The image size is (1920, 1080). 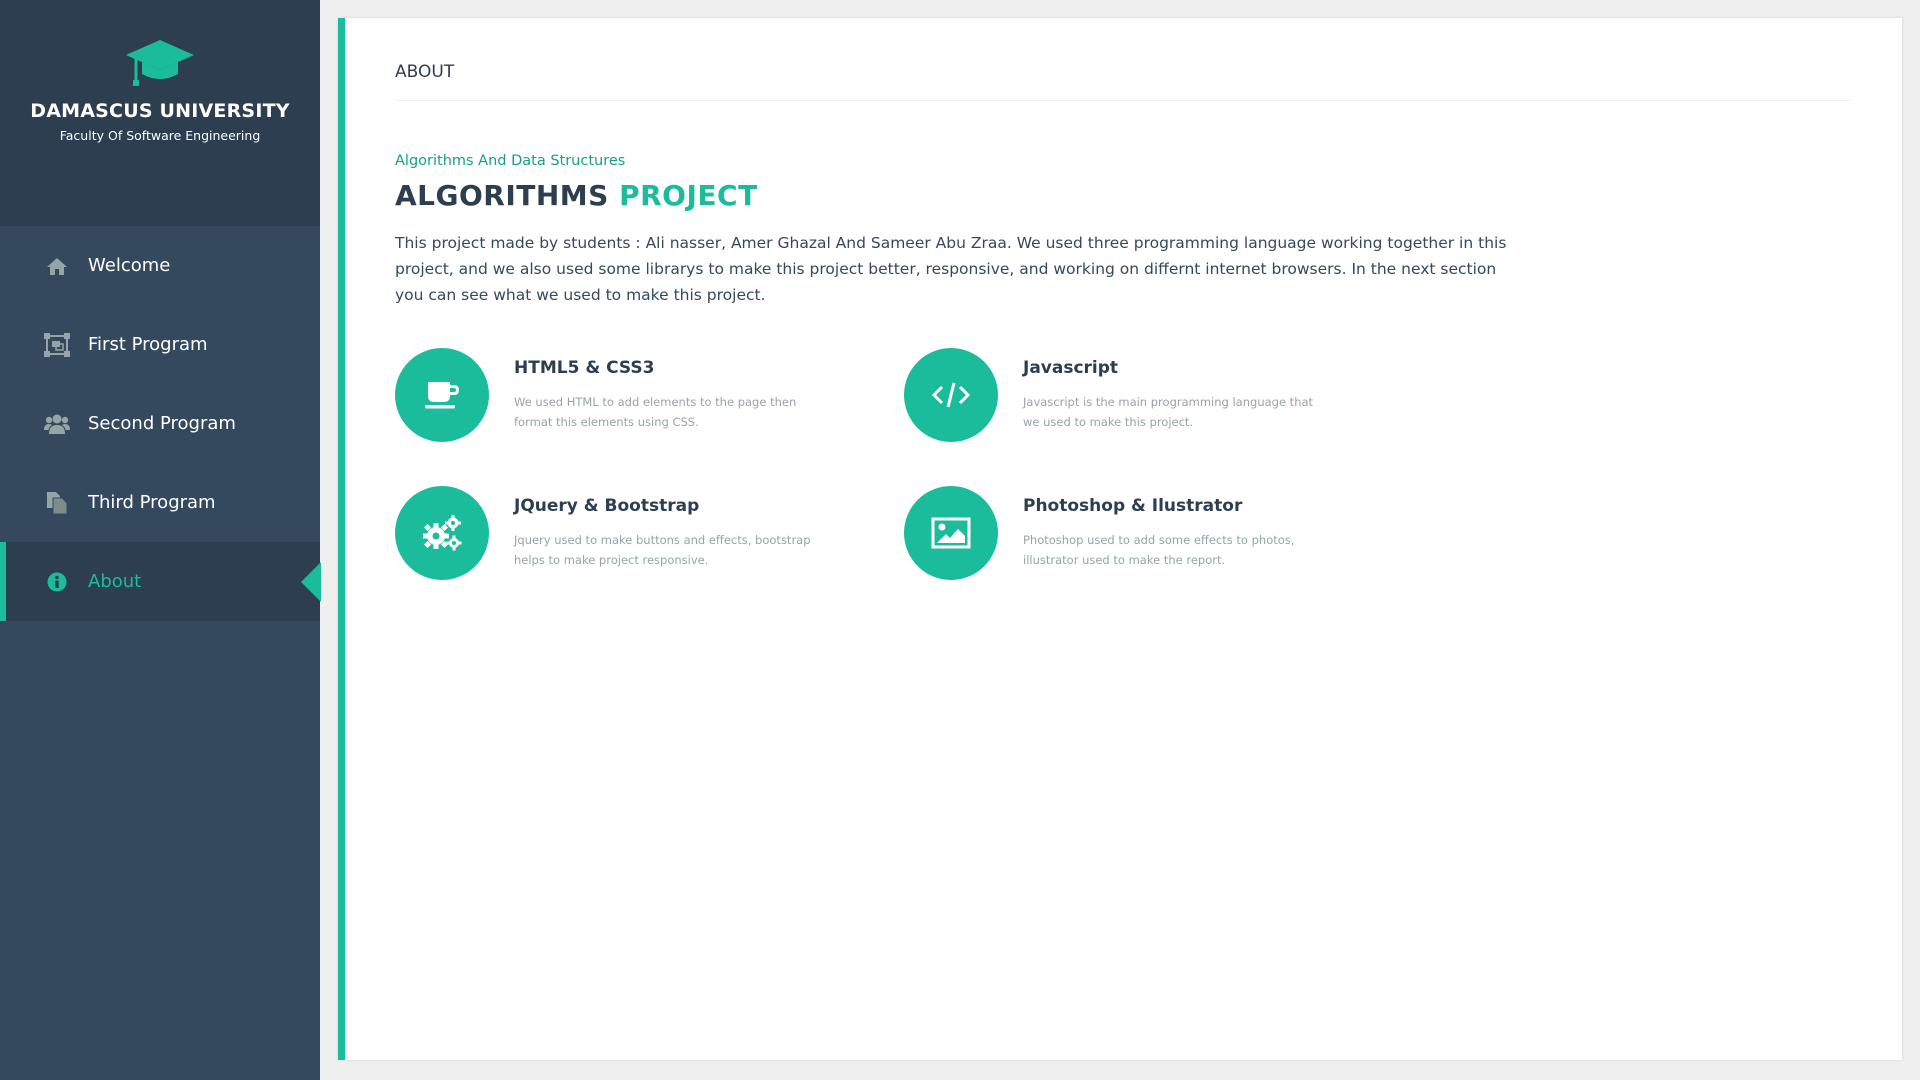 I want to click on sidebar-item-label: Second Program, so click(x=162, y=423).